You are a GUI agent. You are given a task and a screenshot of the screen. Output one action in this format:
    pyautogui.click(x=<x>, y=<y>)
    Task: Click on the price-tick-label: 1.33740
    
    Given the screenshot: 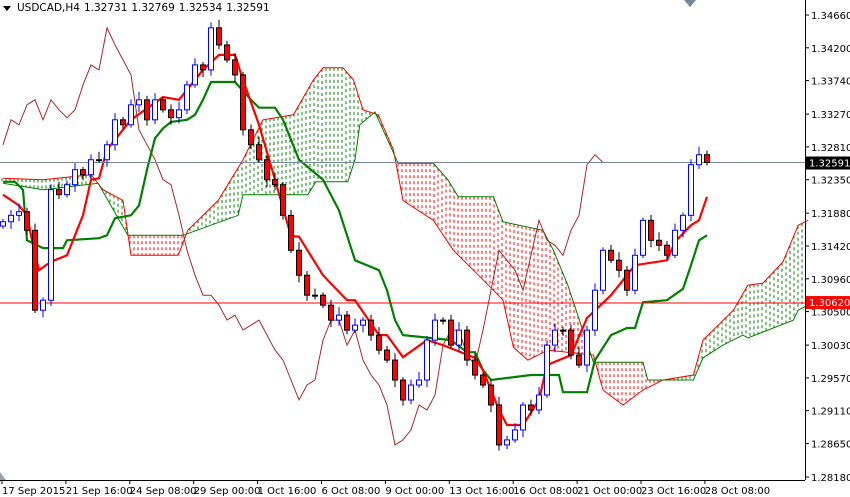 What is the action you would take?
    pyautogui.click(x=830, y=82)
    